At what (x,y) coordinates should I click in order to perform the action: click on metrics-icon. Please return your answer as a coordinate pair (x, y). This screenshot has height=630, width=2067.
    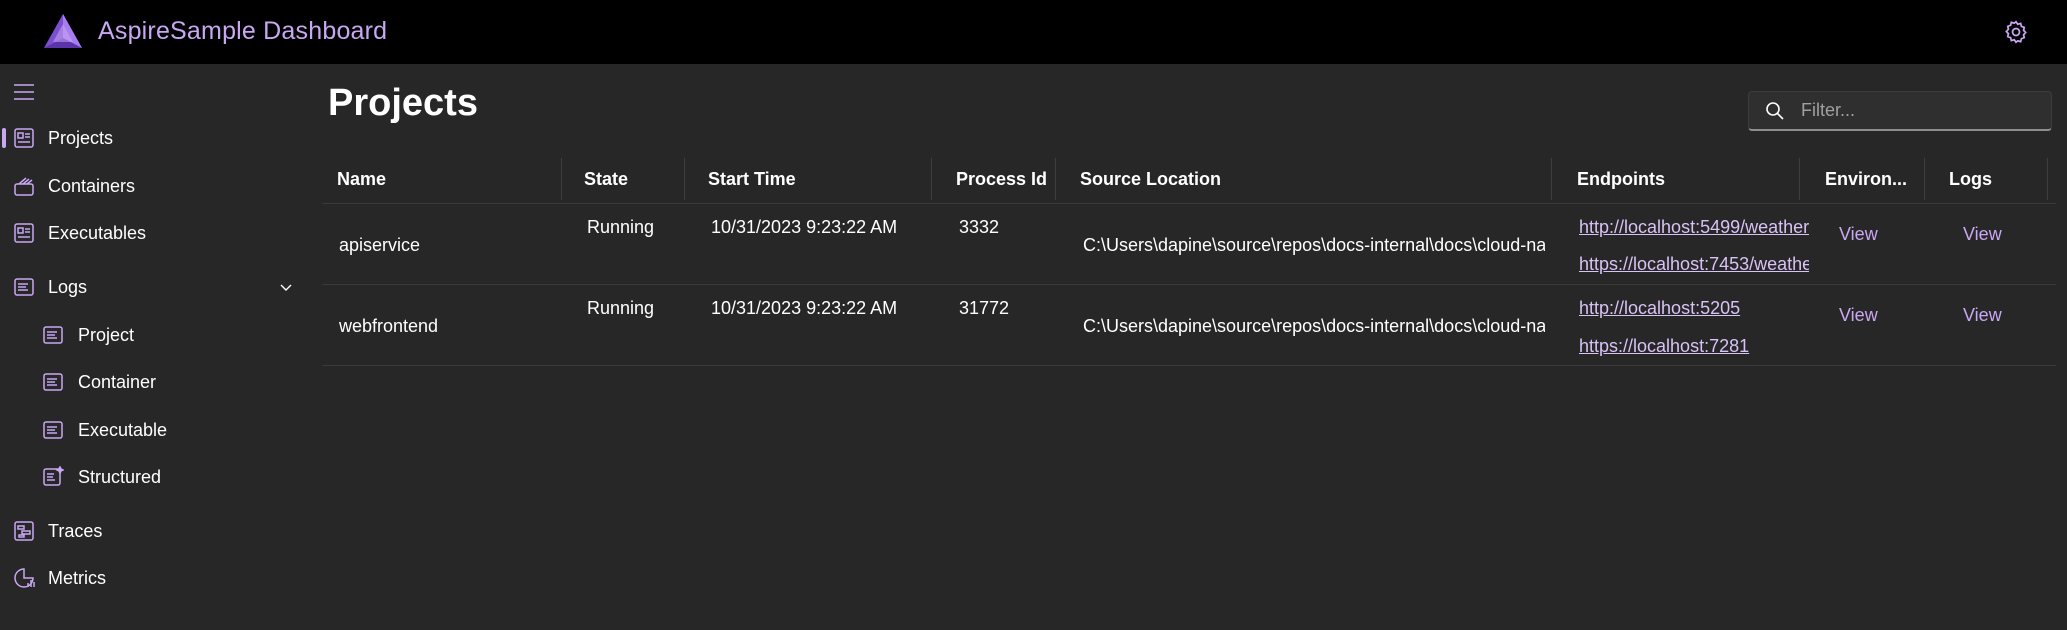
    Looking at the image, I should click on (24, 578).